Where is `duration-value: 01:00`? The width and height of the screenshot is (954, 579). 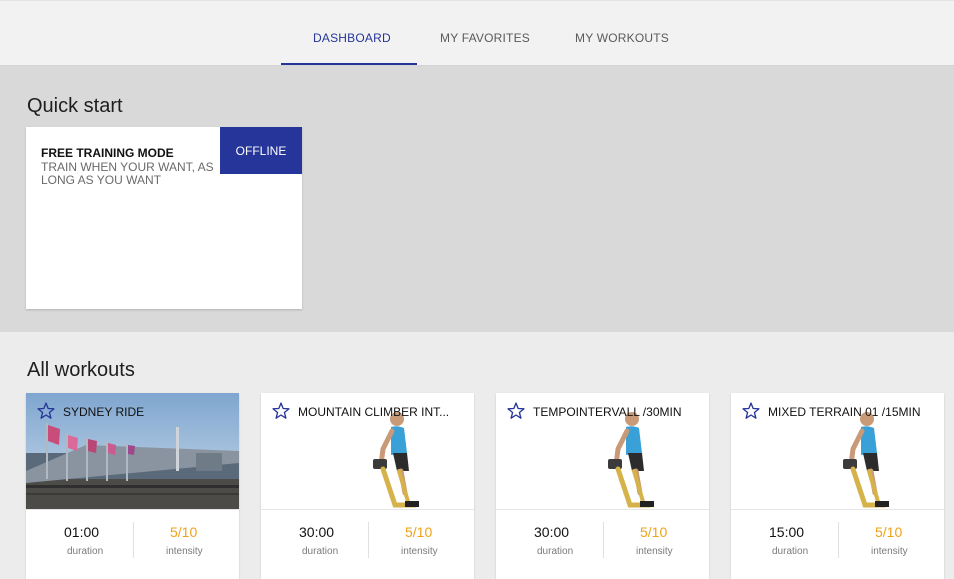
duration-value: 01:00 is located at coordinates (82, 532).